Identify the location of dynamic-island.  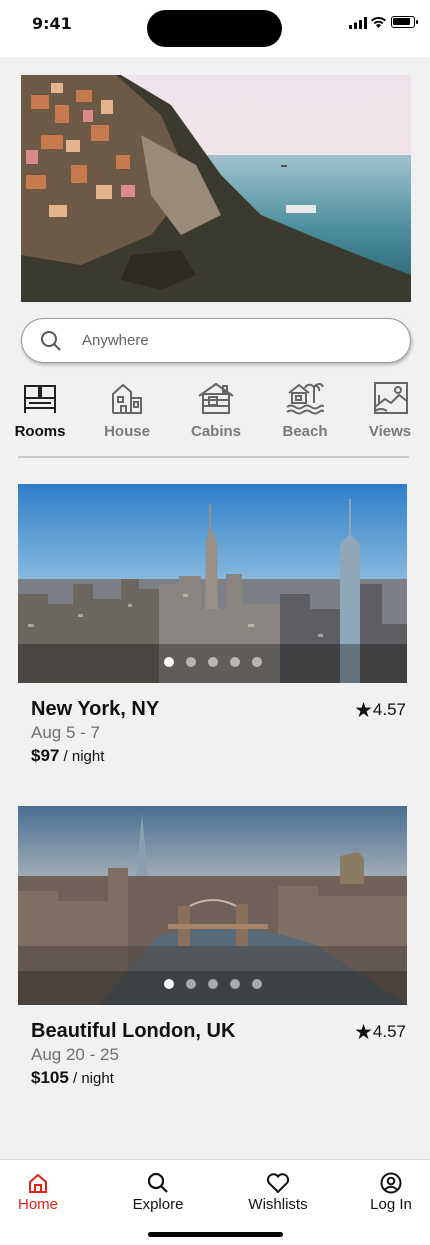
(214, 28).